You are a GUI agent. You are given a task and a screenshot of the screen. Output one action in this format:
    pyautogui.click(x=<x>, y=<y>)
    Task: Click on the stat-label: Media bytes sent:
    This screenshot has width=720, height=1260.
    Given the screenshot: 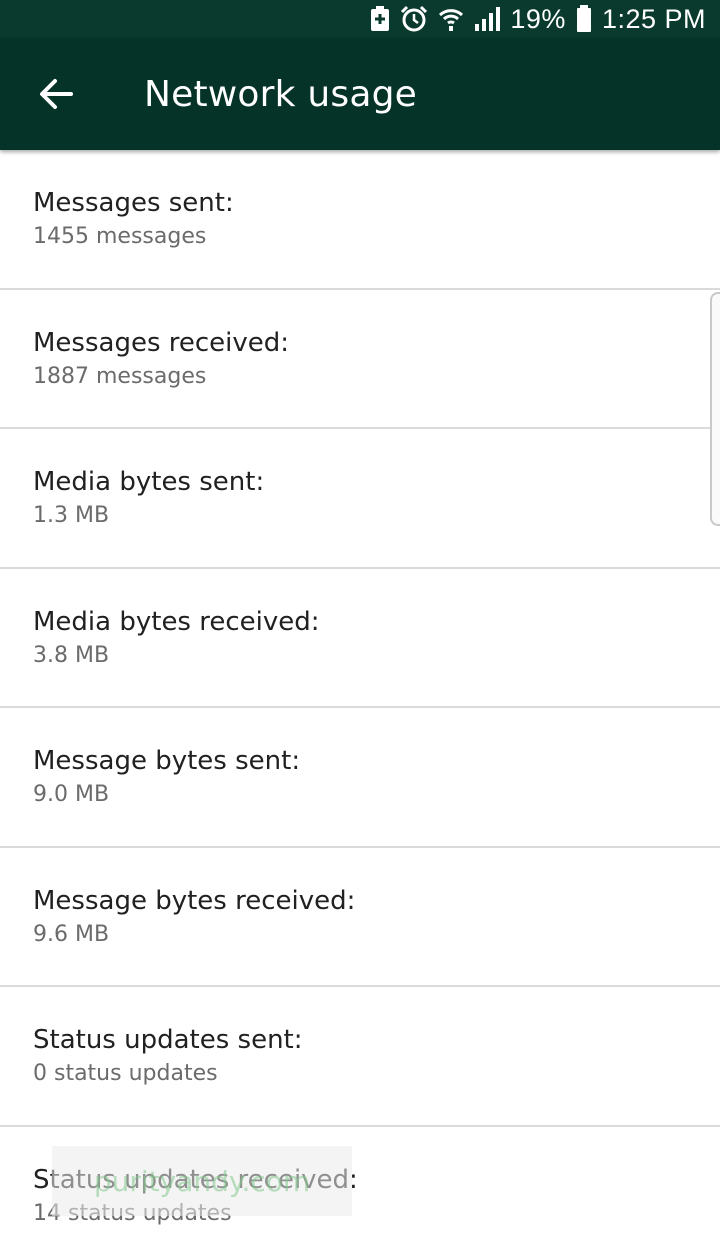 What is the action you would take?
    pyautogui.click(x=149, y=482)
    